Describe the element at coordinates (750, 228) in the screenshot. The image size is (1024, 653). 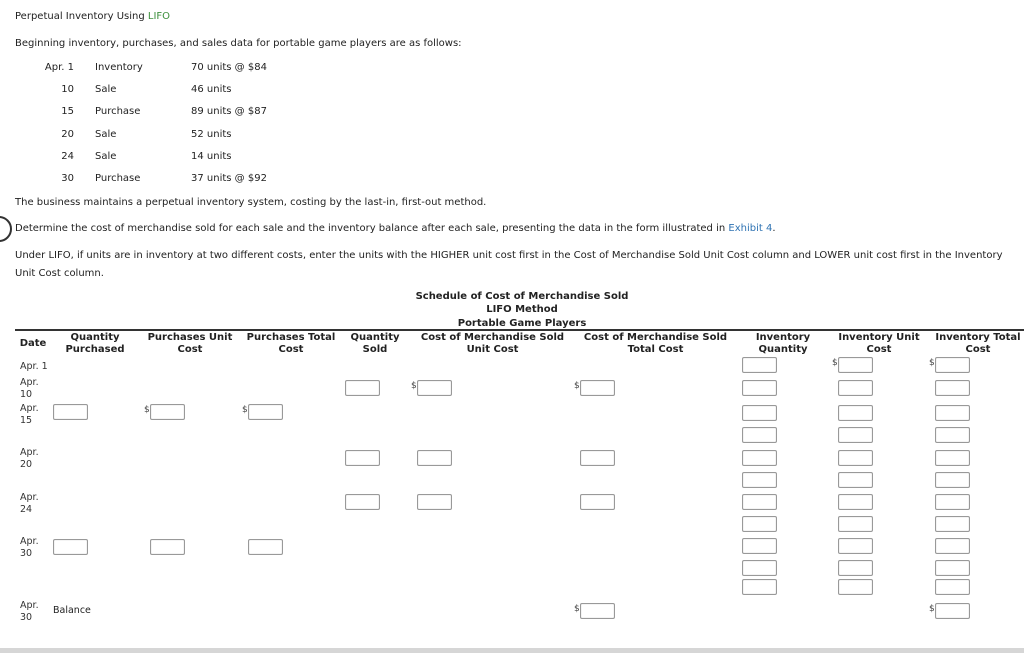
I see `exhibit-4-link: Exhibit 4` at that location.